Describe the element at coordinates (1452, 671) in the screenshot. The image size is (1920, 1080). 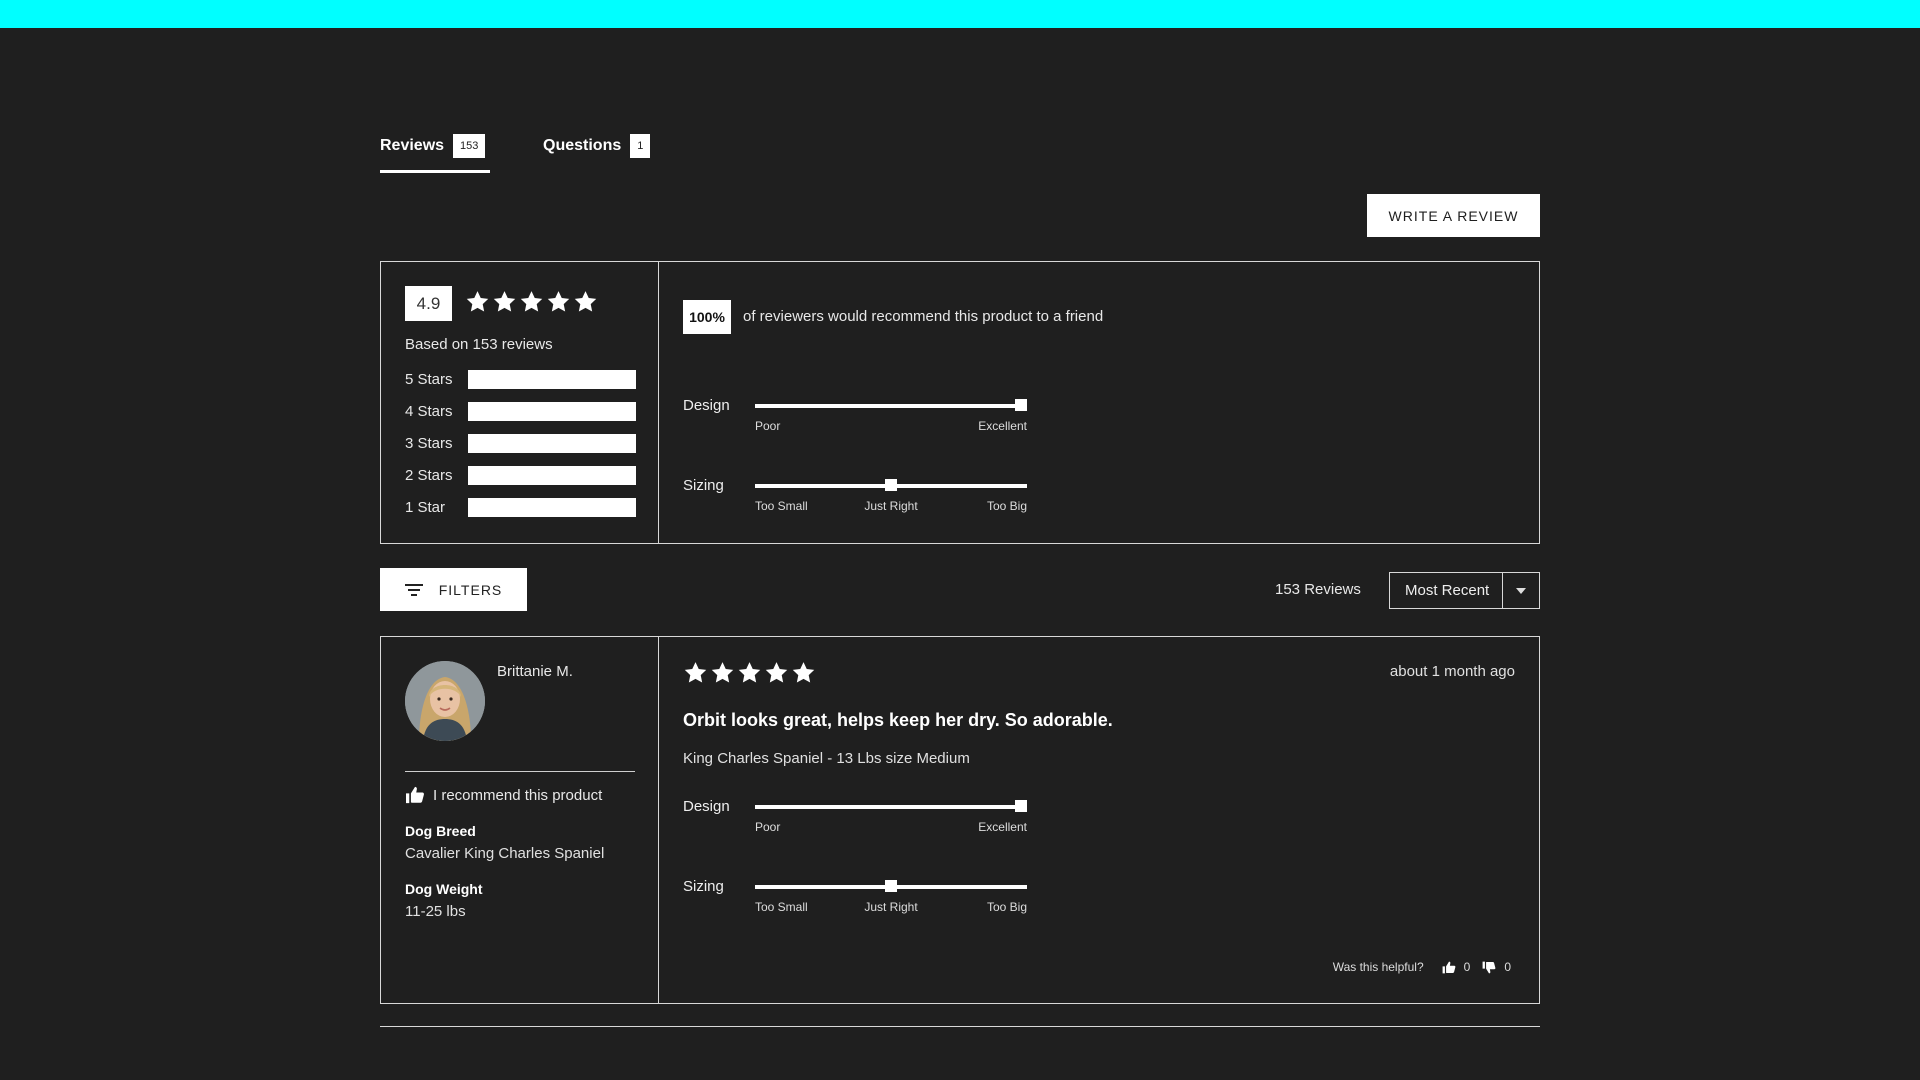
I see `review-date: about 1 month ago` at that location.